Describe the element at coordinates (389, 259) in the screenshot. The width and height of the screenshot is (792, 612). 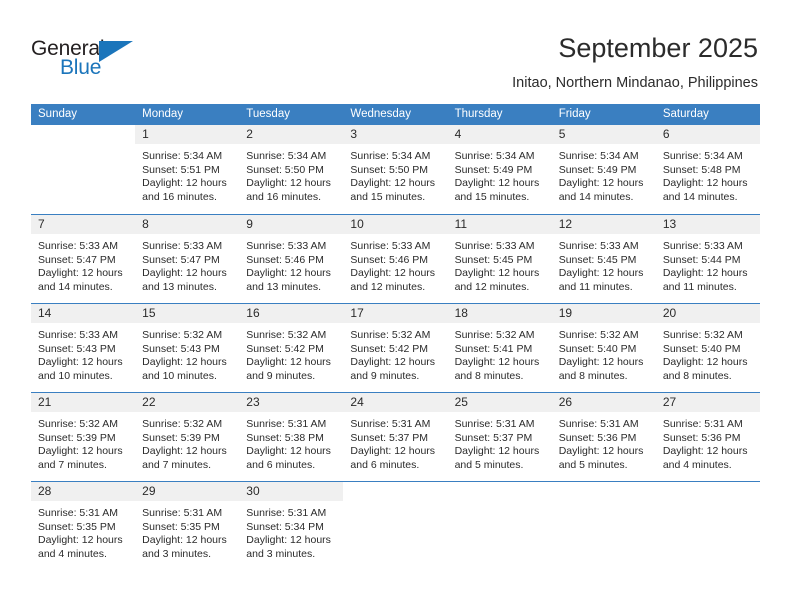
I see `day-detail-line: Sunset: 5:46 PM` at that location.